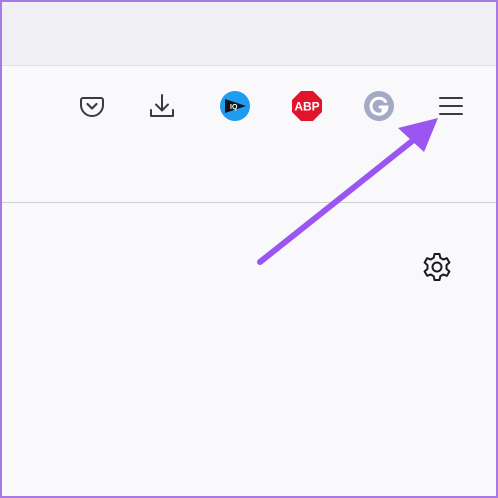 The height and width of the screenshot is (498, 498). I want to click on pocket-button, so click(92, 106).